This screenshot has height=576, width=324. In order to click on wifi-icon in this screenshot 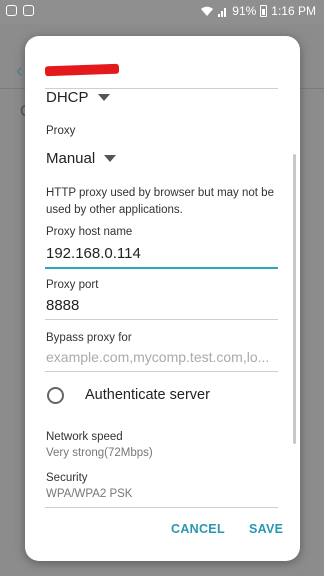, I will do `click(207, 11)`.